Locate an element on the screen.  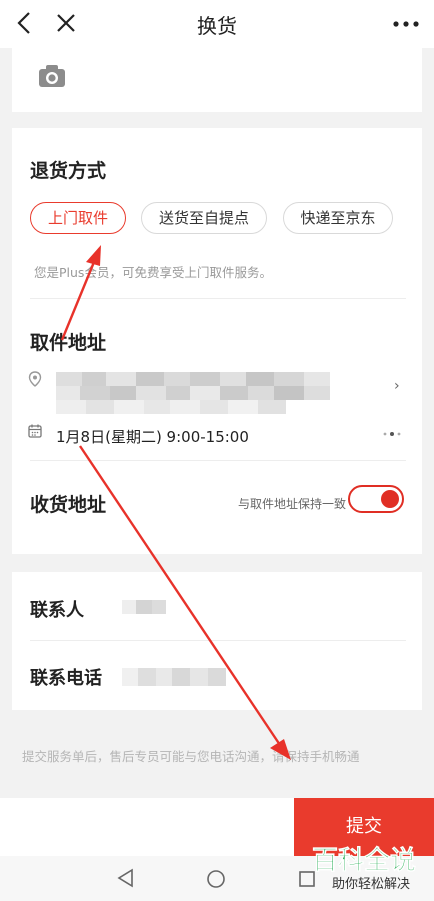
contact-phone-blurred is located at coordinates (174, 677).